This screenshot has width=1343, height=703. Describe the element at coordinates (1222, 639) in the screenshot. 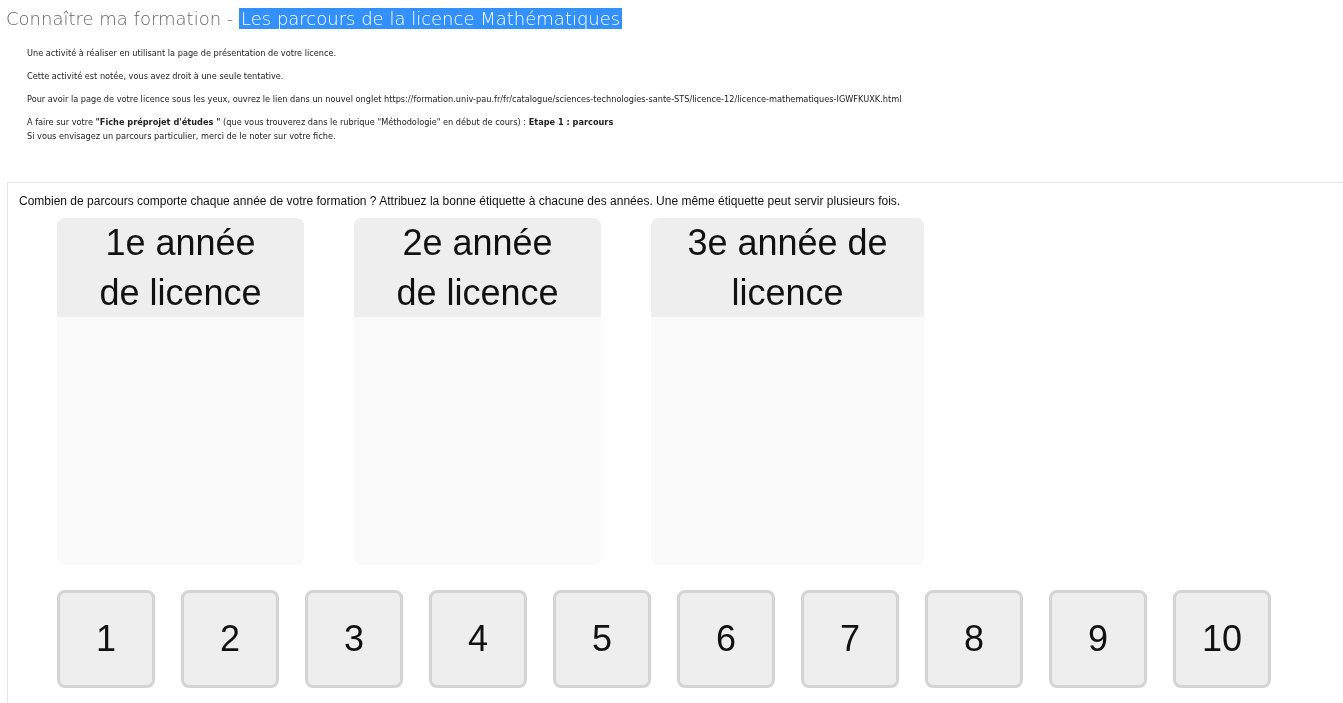

I see `draggable-label: 10` at that location.